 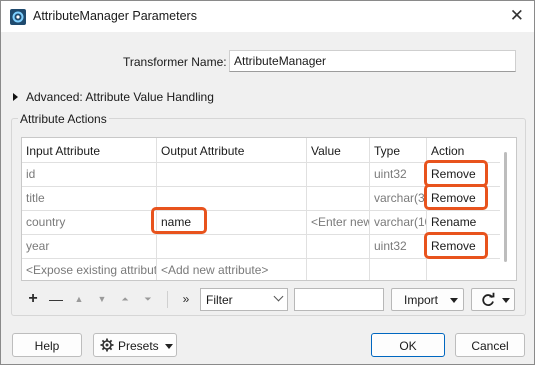 What do you see at coordinates (338, 150) in the screenshot?
I see `column-header-value: Value` at bounding box center [338, 150].